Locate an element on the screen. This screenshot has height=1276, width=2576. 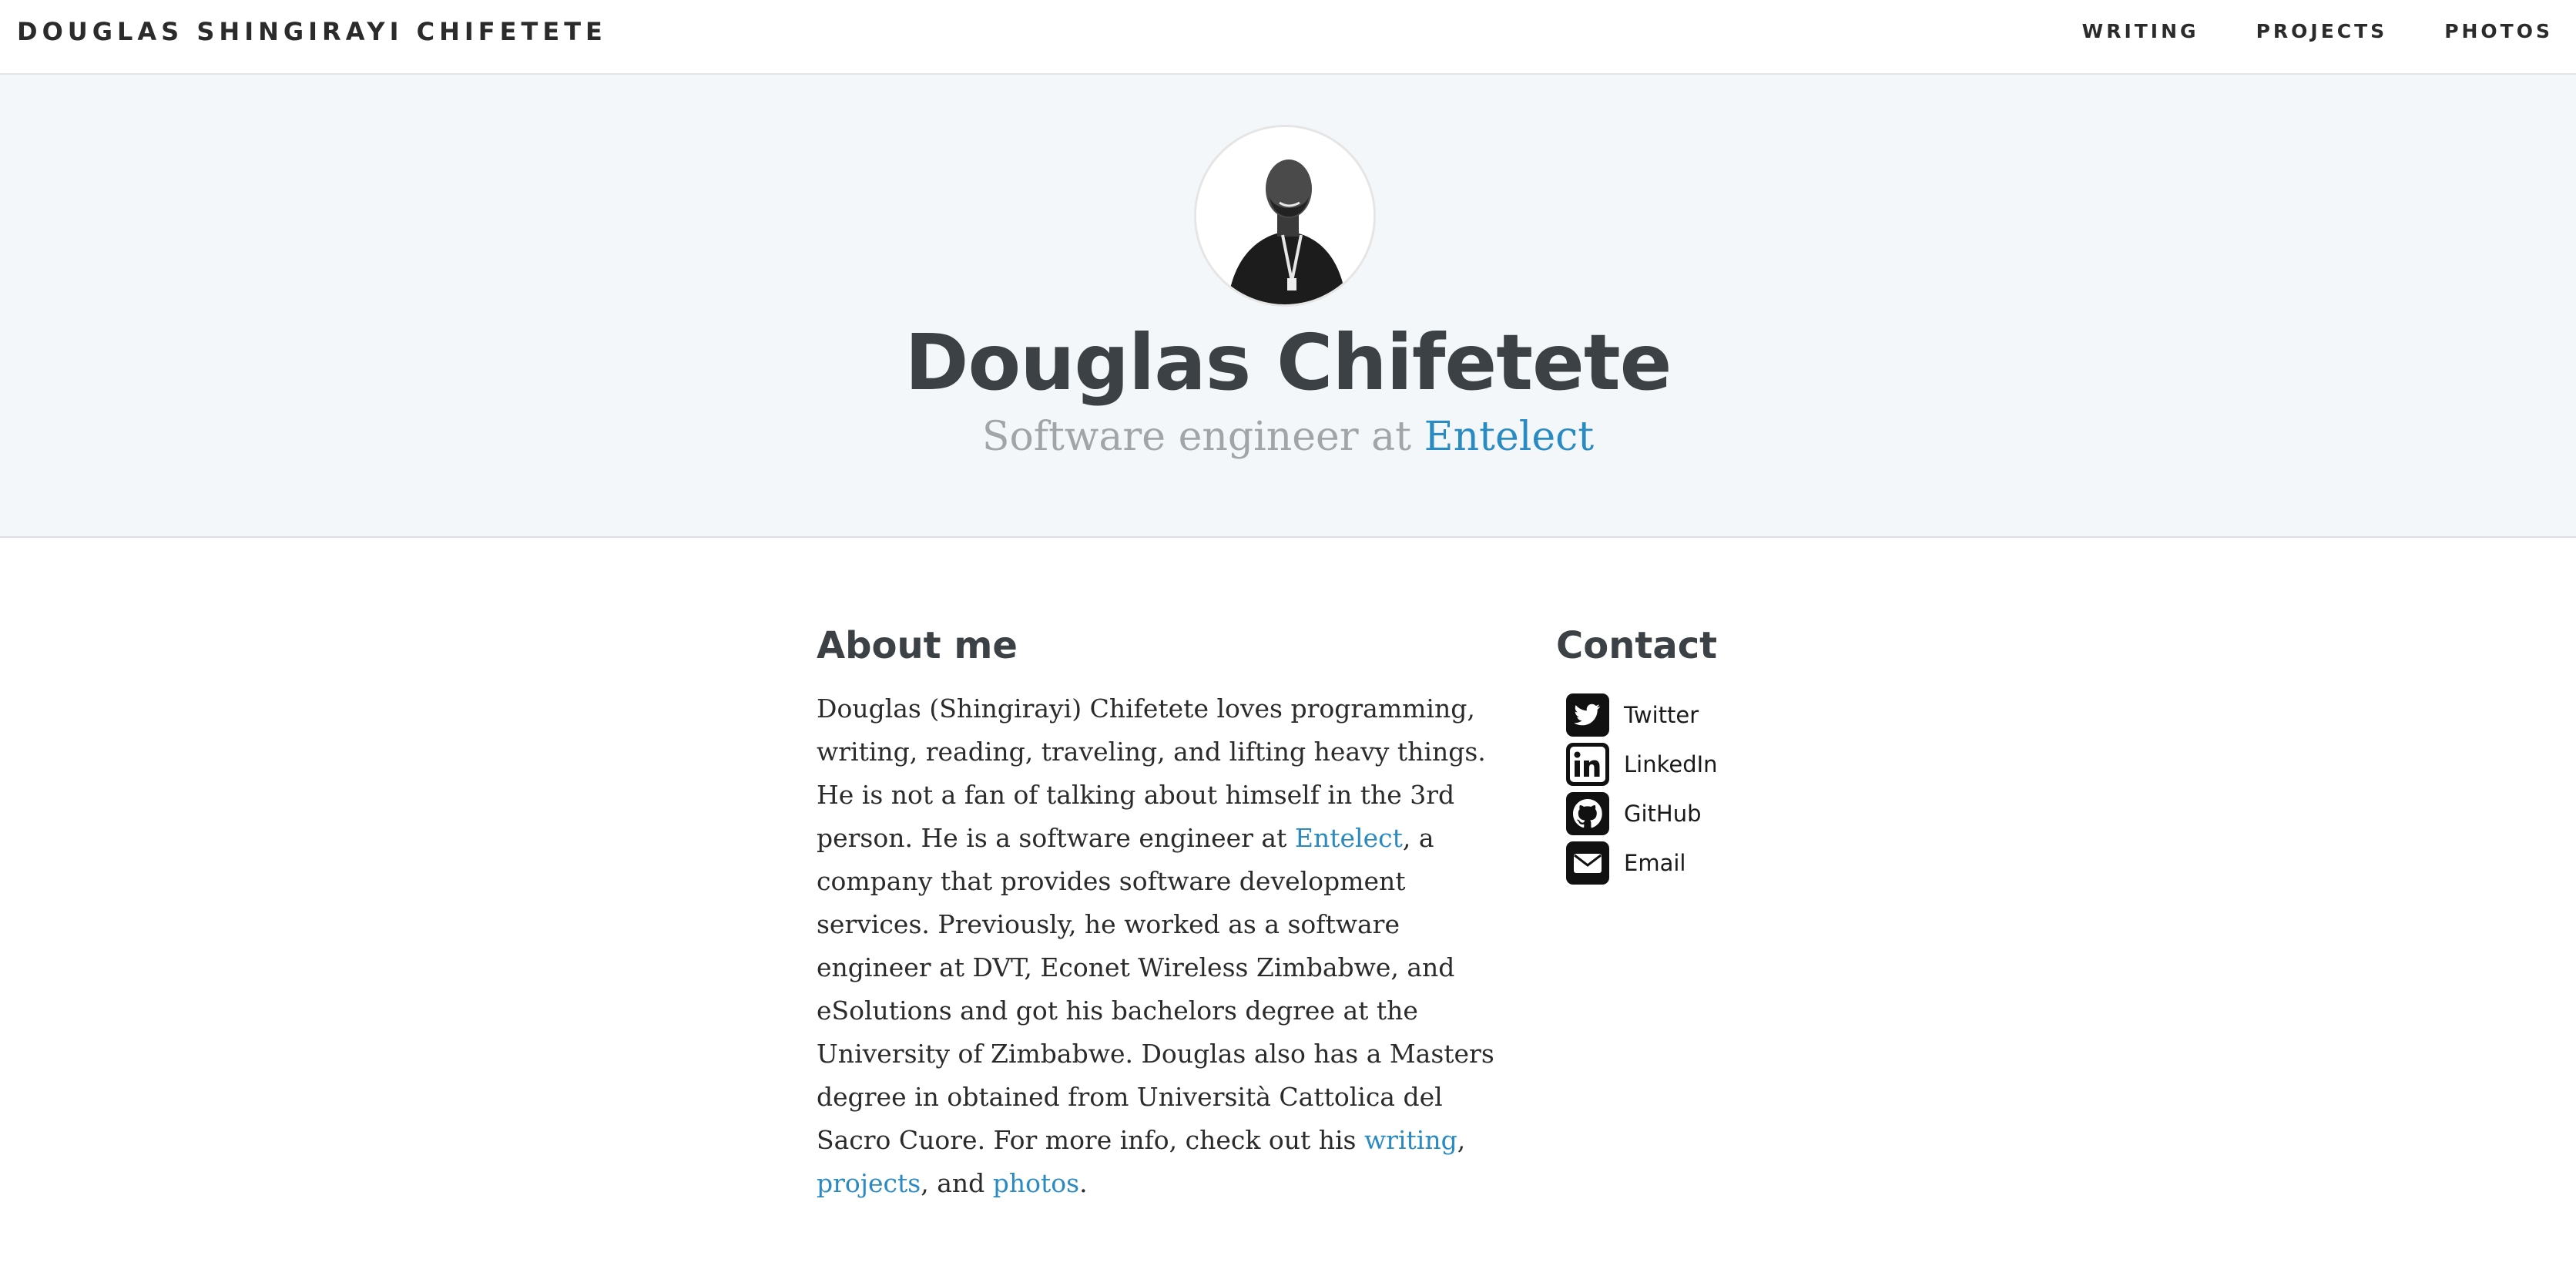
profile-photo is located at coordinates (1285, 216).